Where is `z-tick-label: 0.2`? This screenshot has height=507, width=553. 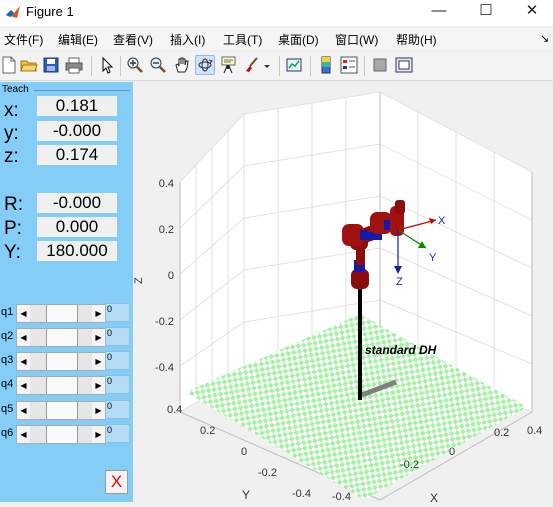 z-tick-label: 0.2 is located at coordinates (166, 230).